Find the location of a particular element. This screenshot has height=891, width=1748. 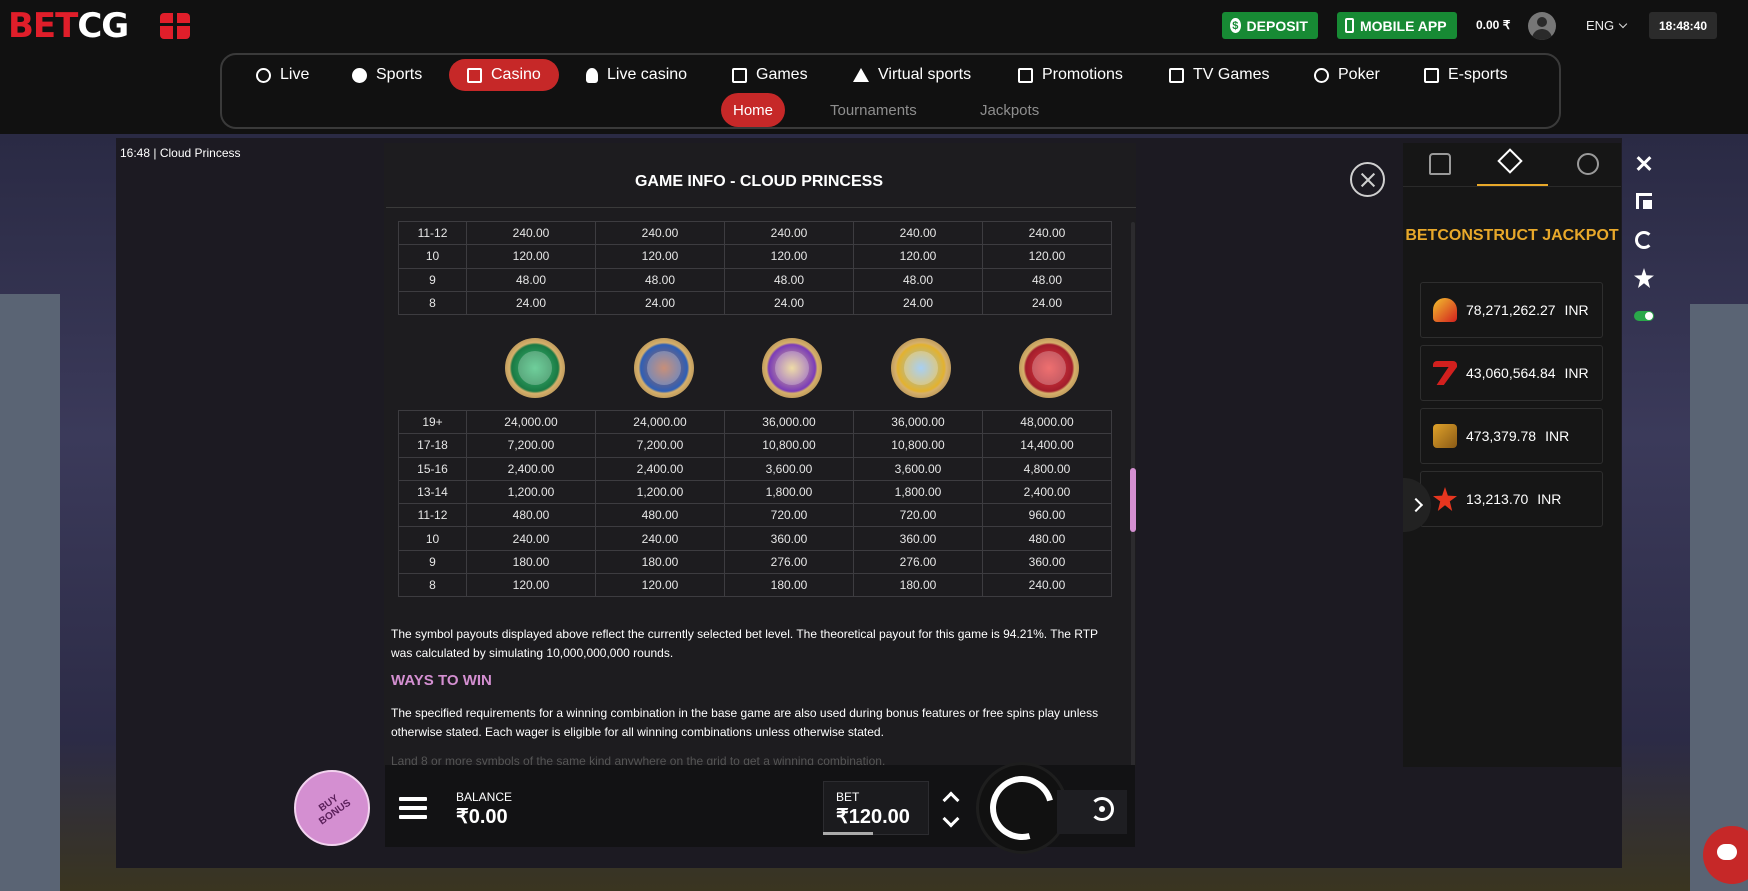

ways-to-win-heading: WAYS TO WIN is located at coordinates (441, 680).